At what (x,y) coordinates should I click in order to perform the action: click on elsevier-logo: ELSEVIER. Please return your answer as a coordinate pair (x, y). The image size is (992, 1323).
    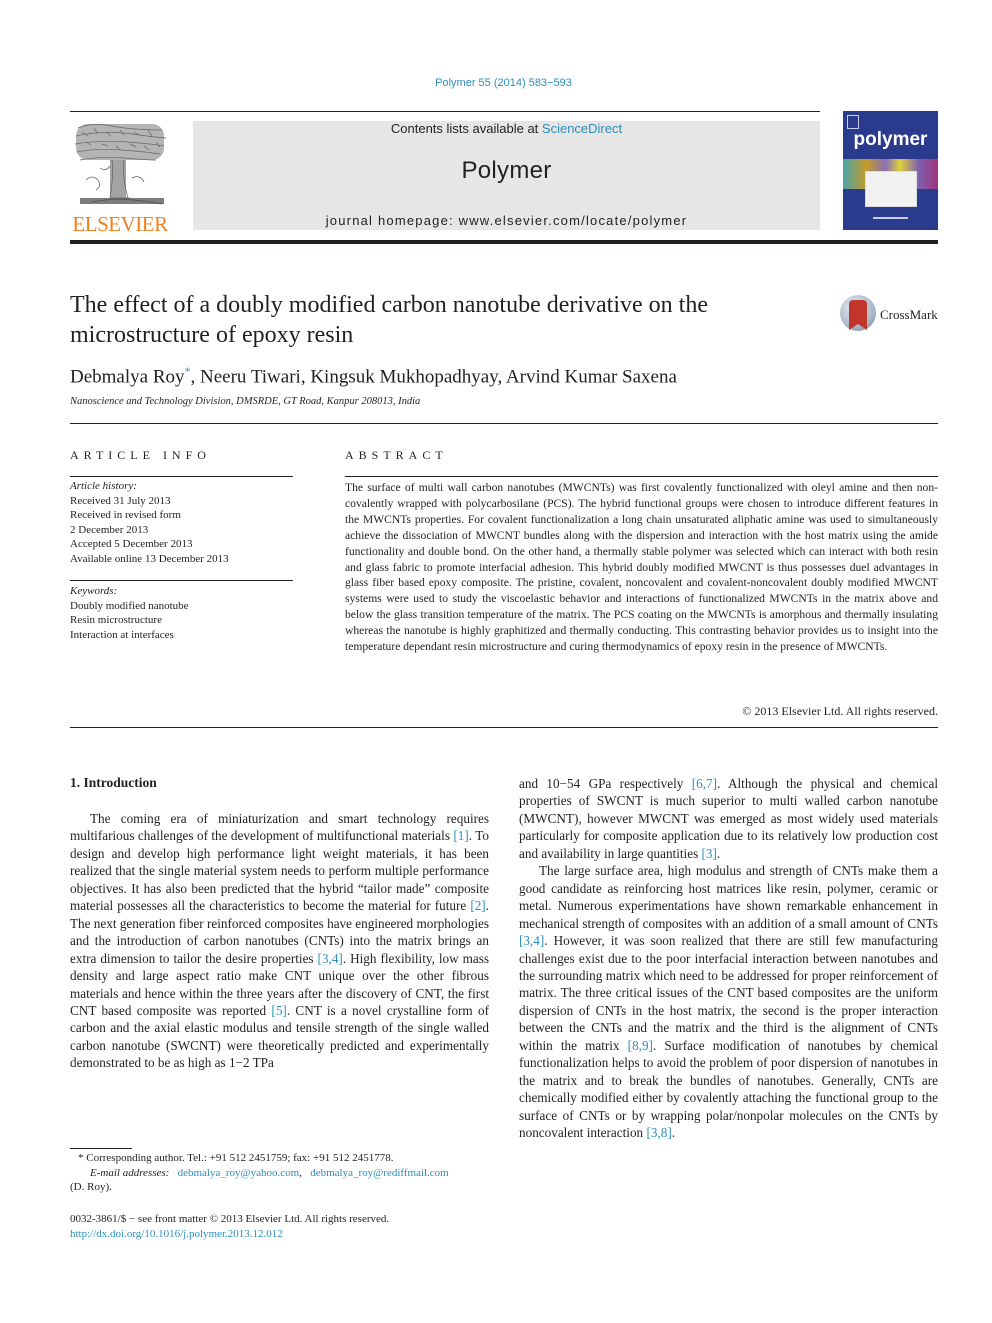
    Looking at the image, I should click on (120, 178).